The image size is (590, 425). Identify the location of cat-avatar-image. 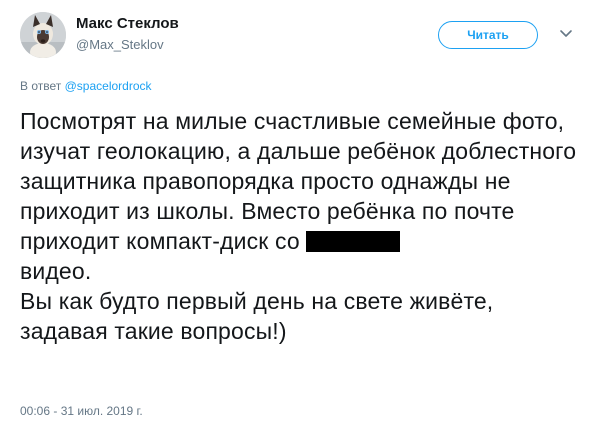
(43, 35).